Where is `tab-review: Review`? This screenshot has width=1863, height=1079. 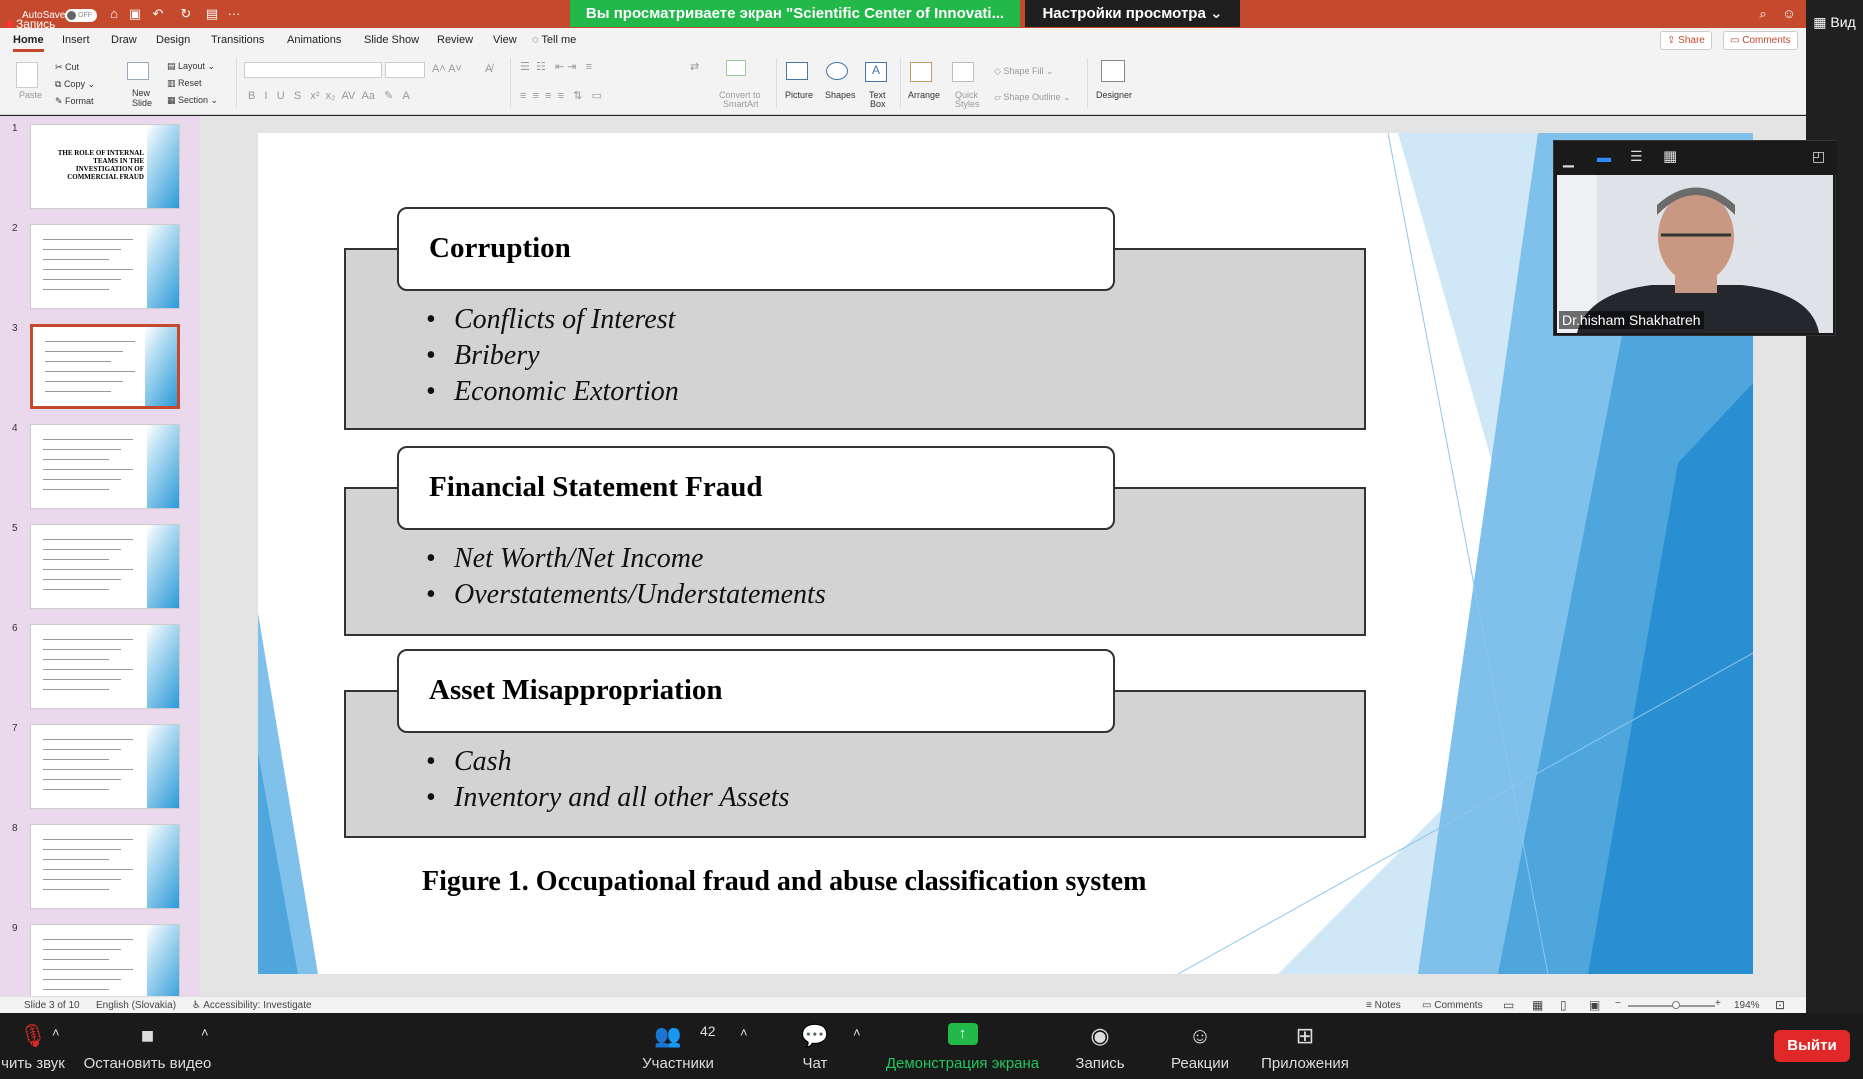 tab-review: Review is located at coordinates (455, 40).